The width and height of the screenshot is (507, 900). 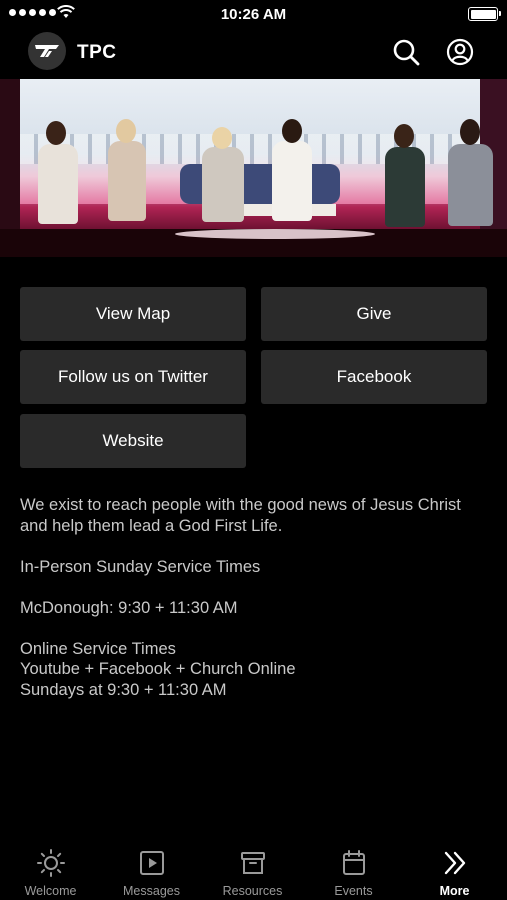 I want to click on tab-welcome: Welcome, so click(x=50, y=870).